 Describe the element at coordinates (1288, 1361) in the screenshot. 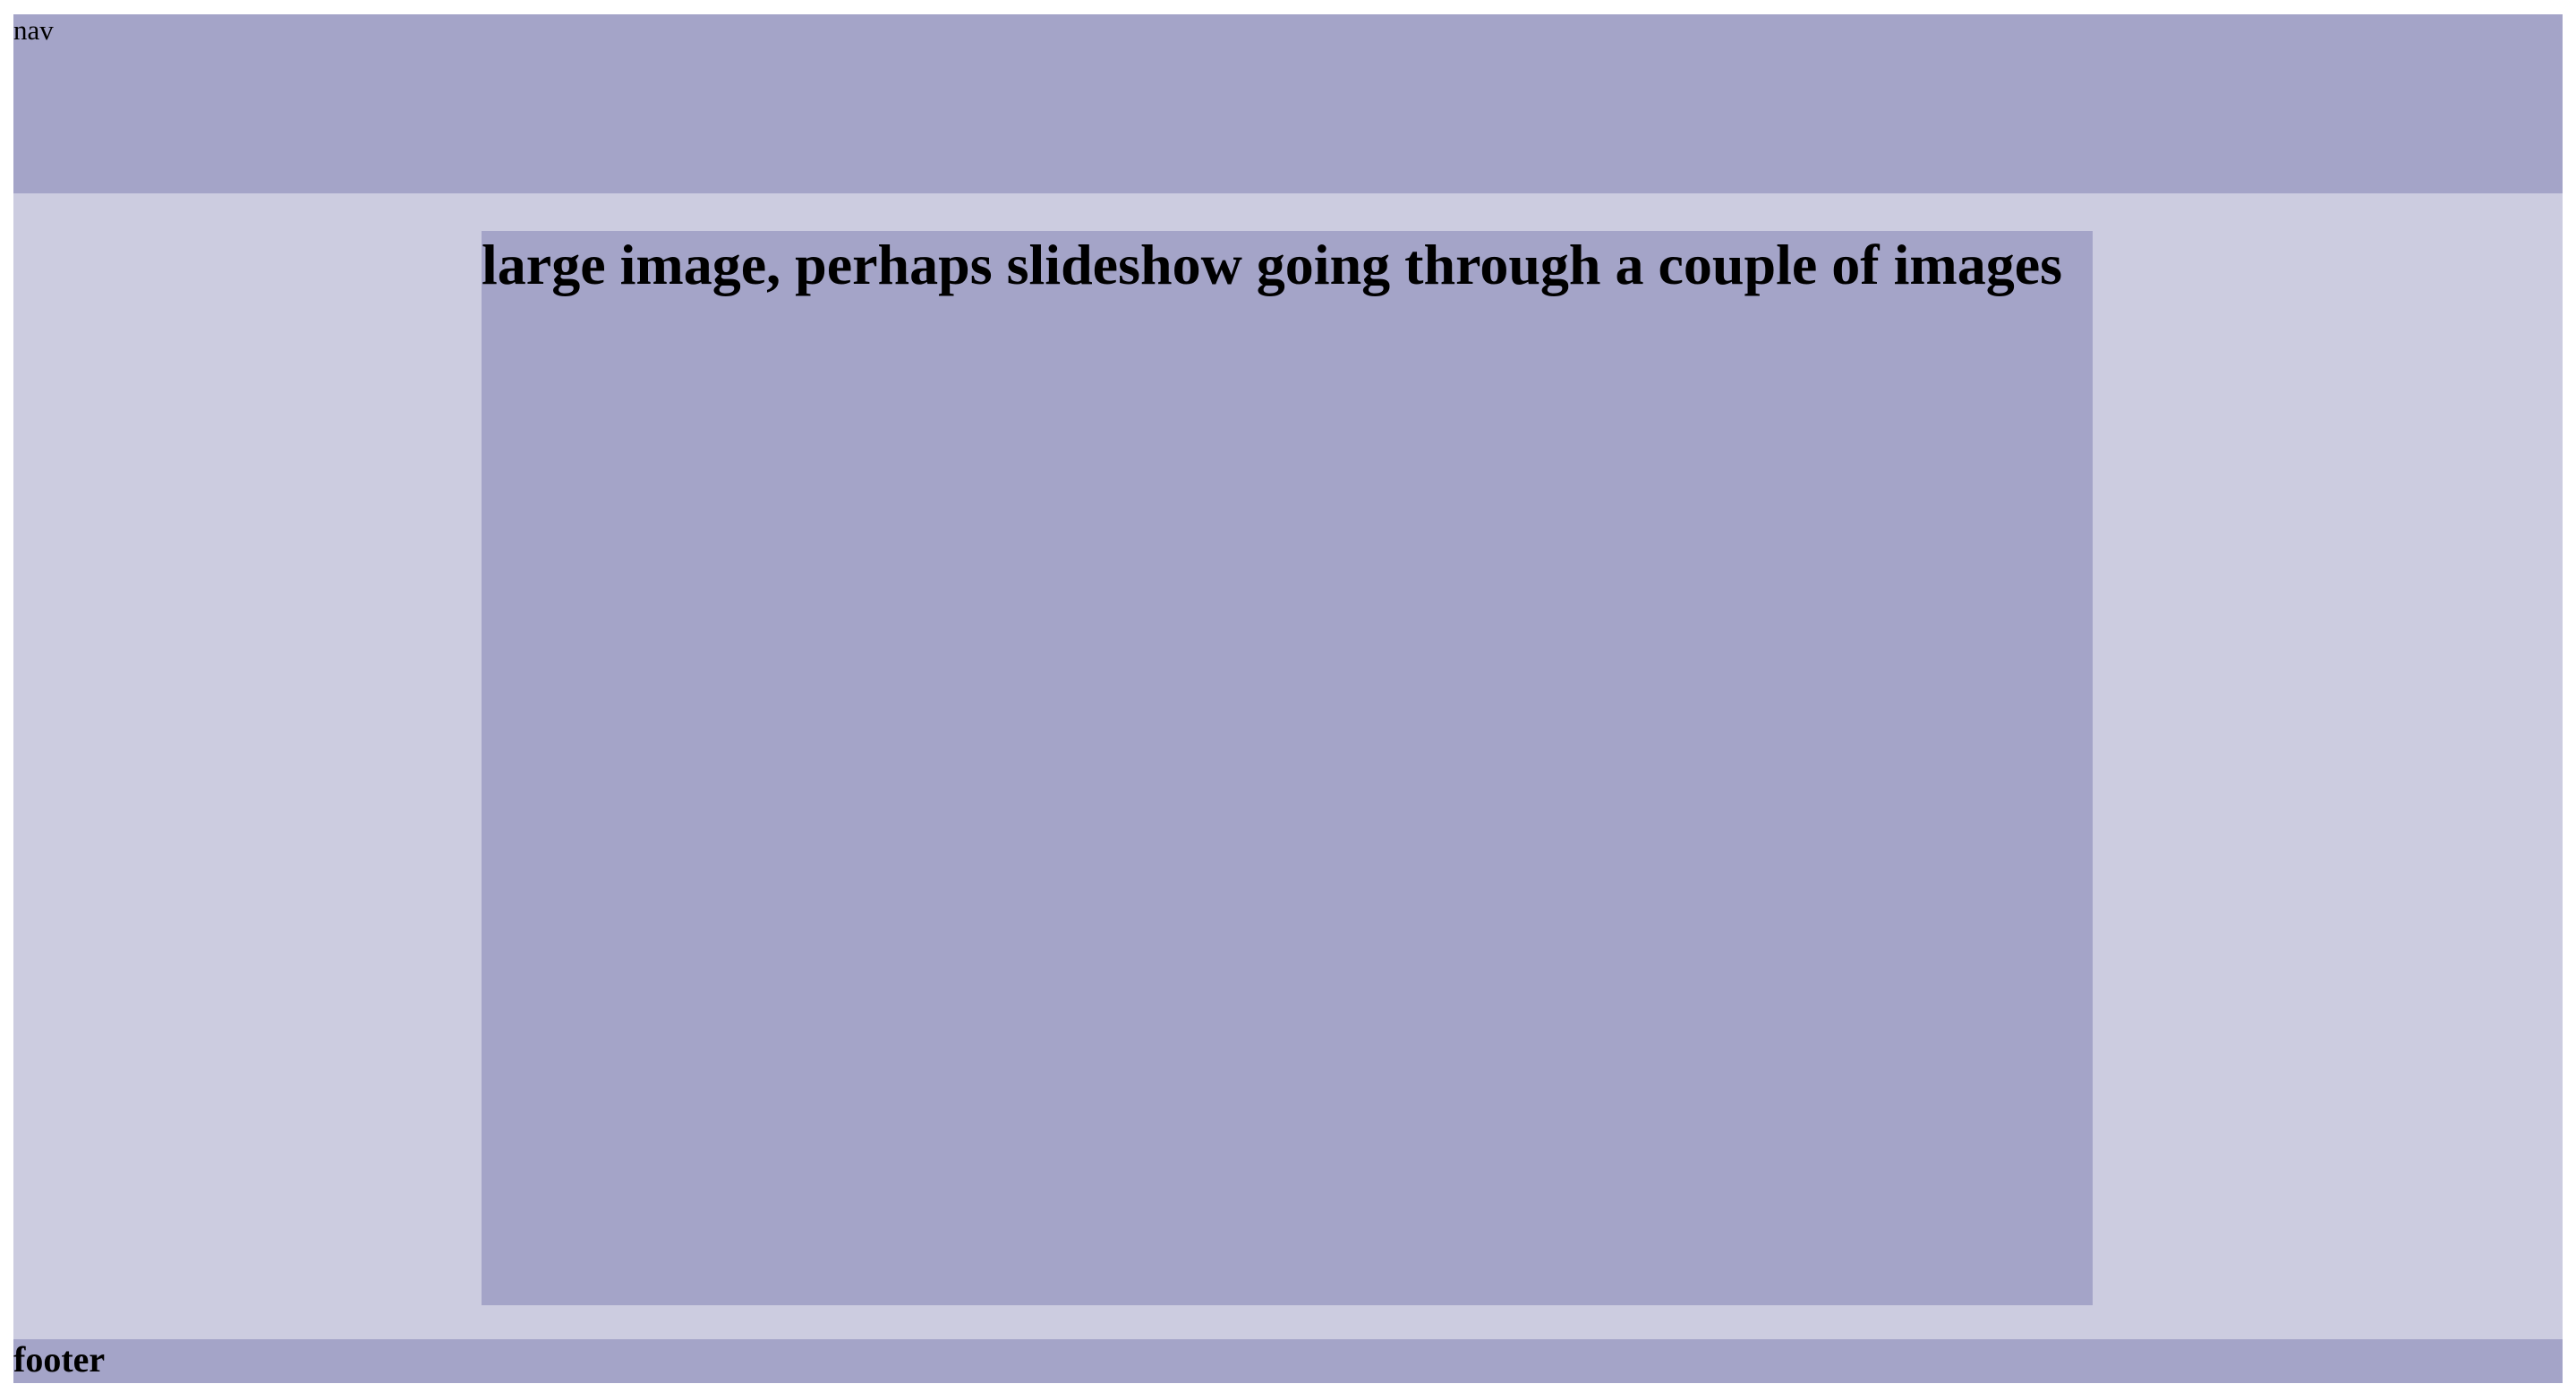

I see `footer: footer` at that location.